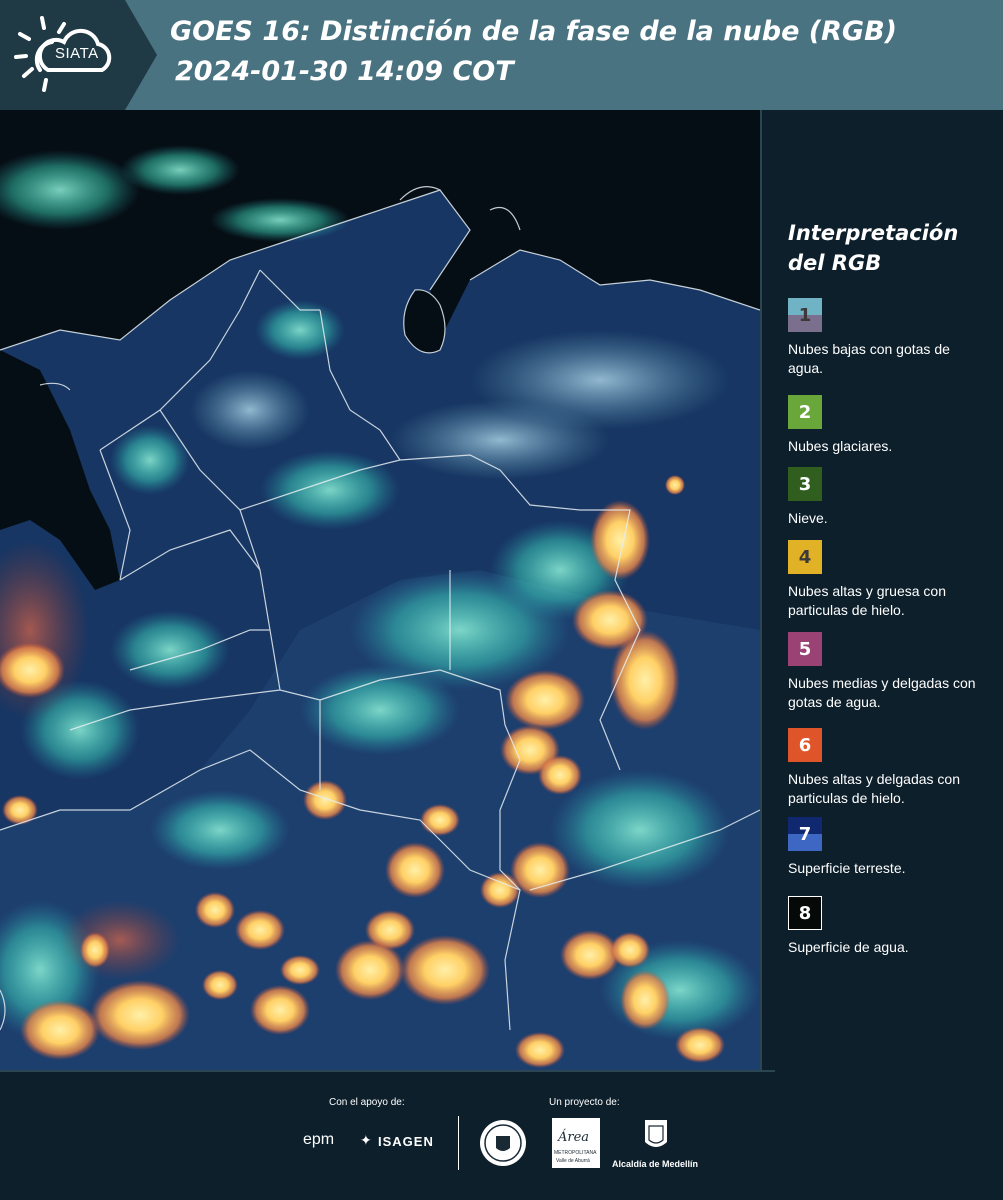 The image size is (1003, 1200). Describe the element at coordinates (406, 1141) in the screenshot. I see `isagen-logo: ISAGEN` at that location.